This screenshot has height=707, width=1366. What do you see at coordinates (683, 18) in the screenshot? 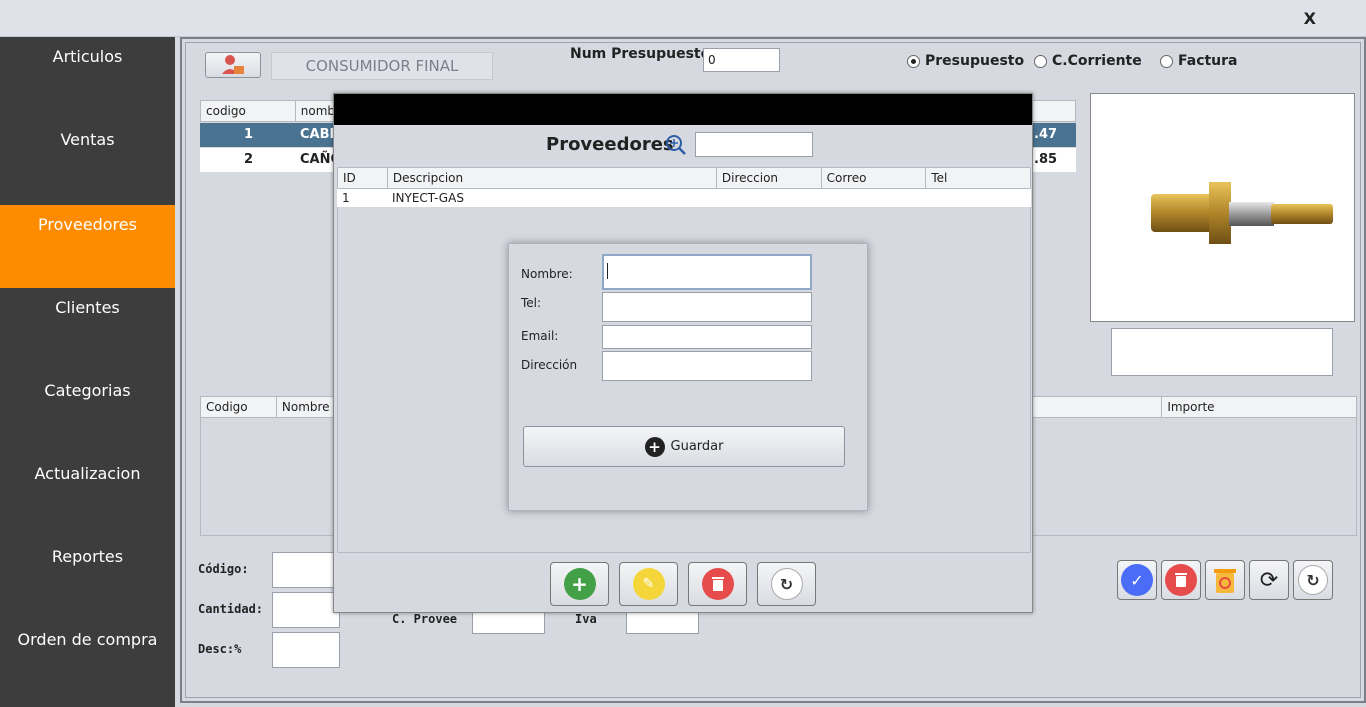
I see `title-bar` at bounding box center [683, 18].